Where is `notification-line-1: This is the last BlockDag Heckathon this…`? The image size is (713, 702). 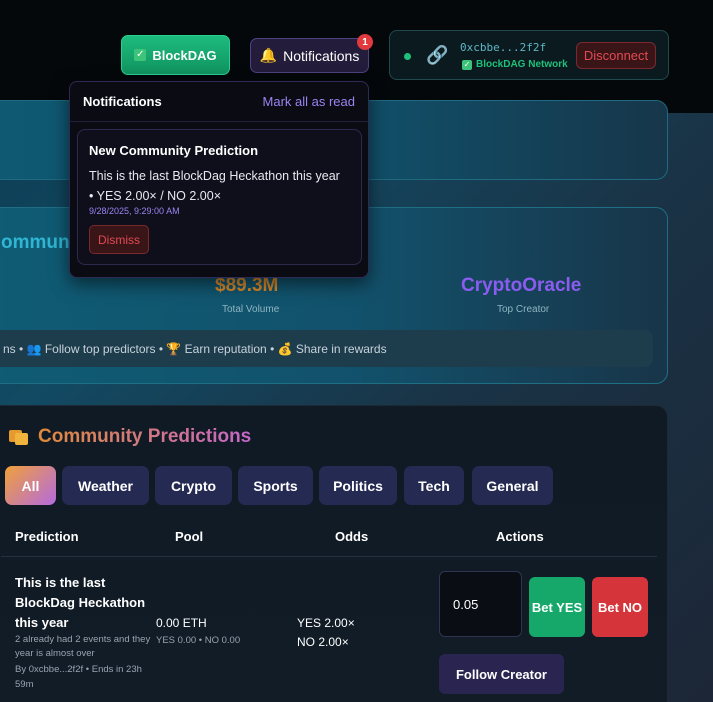 notification-line-1: This is the last BlockDag Heckathon this… is located at coordinates (214, 176).